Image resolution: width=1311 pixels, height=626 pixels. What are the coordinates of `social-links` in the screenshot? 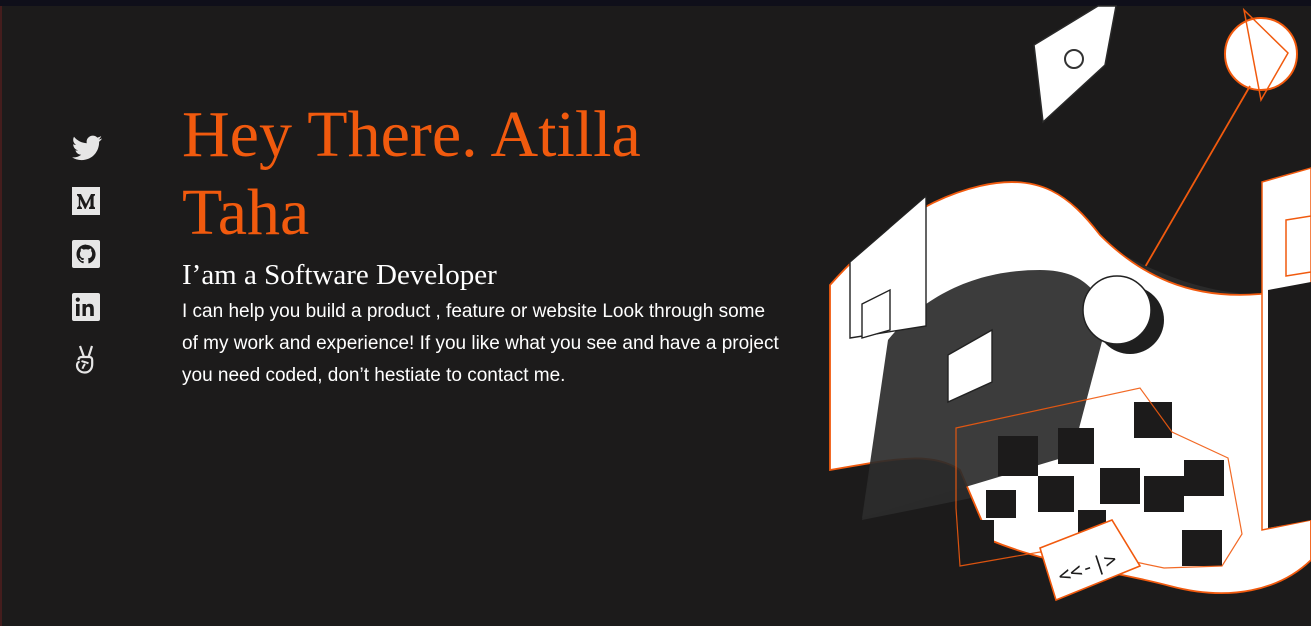 It's located at (87, 260).